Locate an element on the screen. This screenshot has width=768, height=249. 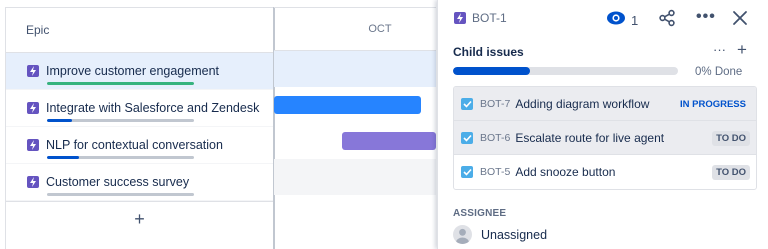
more-icon: ••• is located at coordinates (706, 16).